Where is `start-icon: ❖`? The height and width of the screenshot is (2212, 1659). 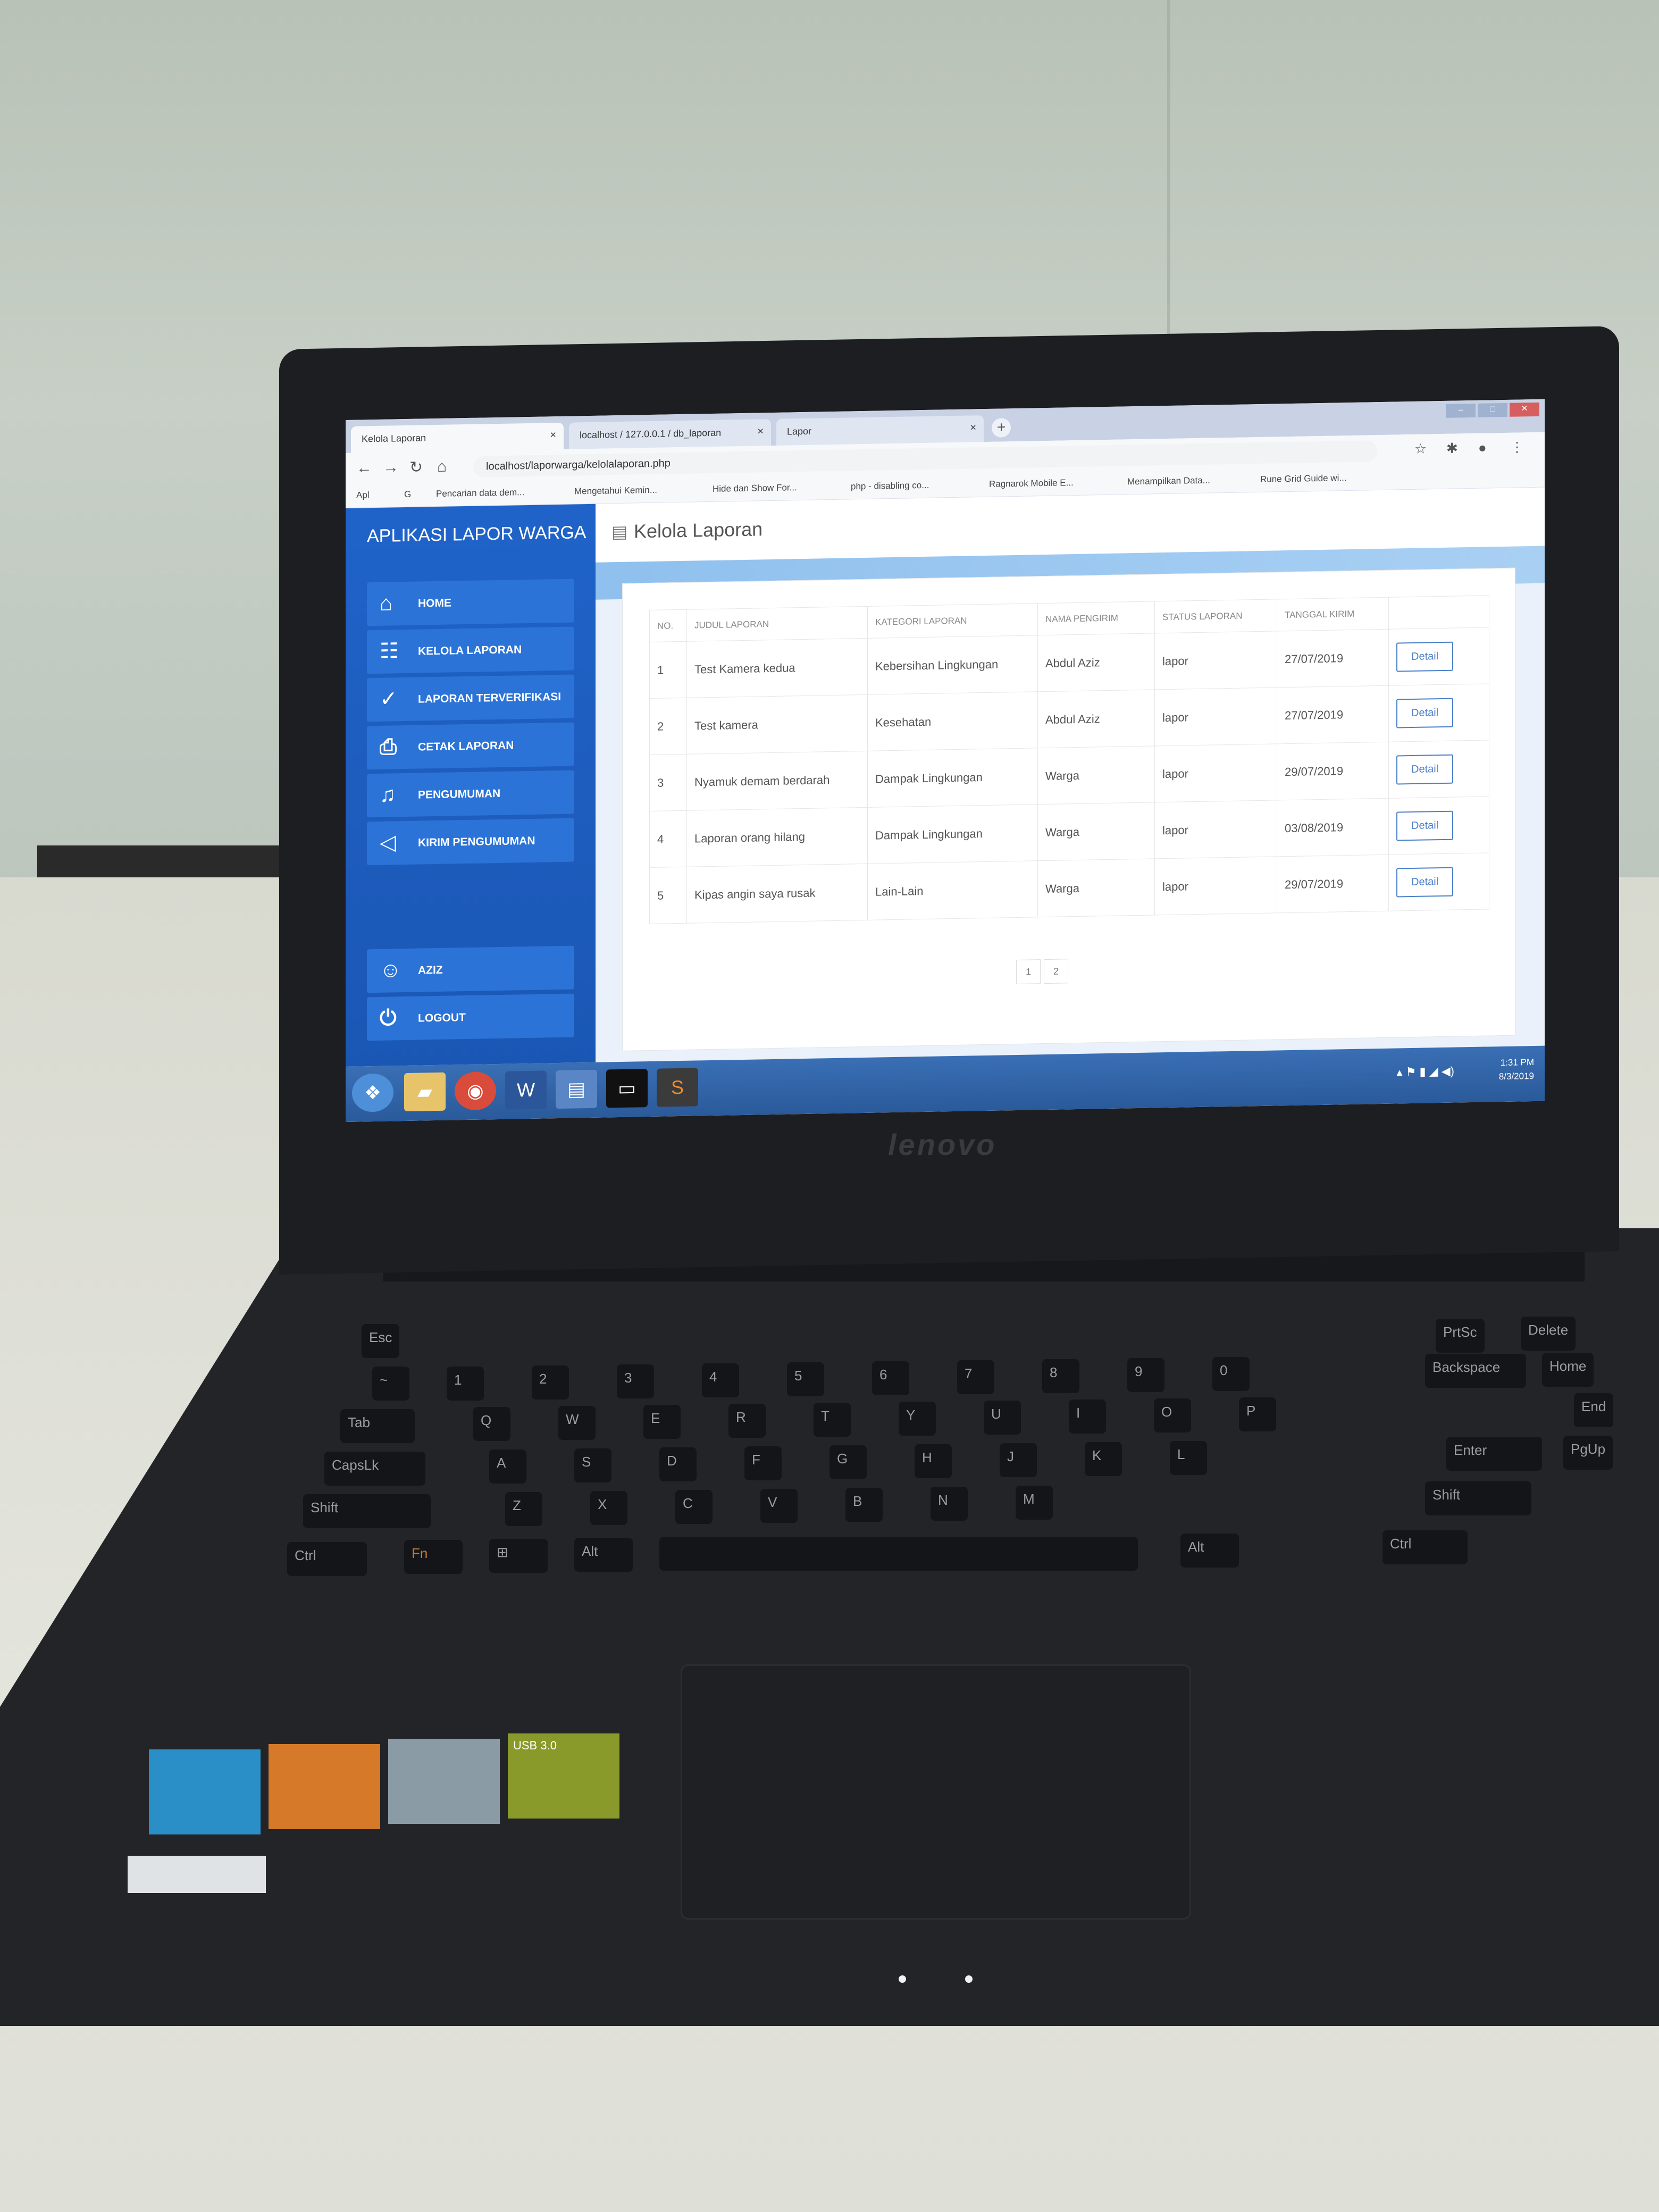 start-icon: ❖ is located at coordinates (372, 1092).